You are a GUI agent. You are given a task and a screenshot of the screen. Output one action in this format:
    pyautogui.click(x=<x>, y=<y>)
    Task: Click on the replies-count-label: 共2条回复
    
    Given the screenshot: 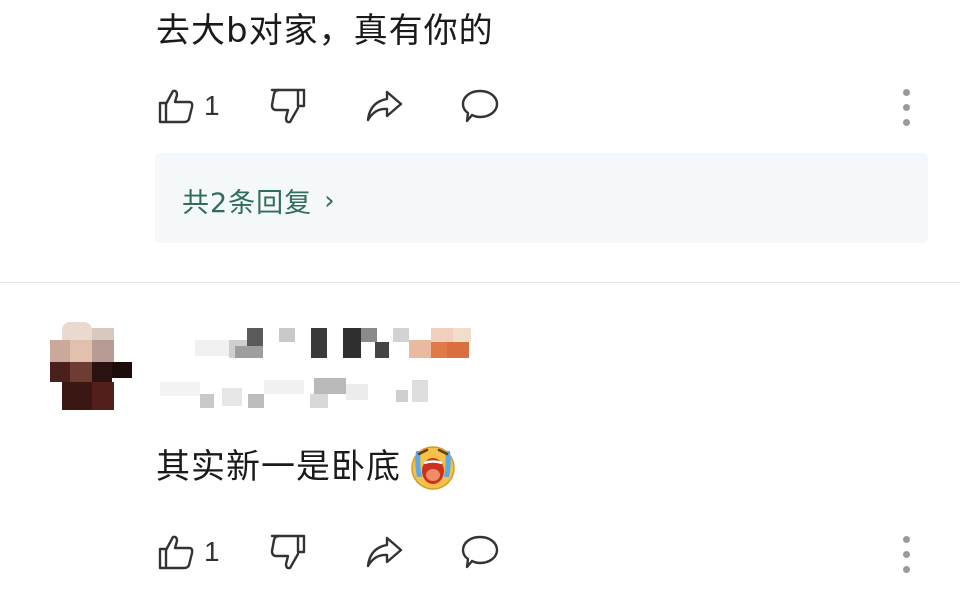 What is the action you would take?
    pyautogui.click(x=247, y=203)
    